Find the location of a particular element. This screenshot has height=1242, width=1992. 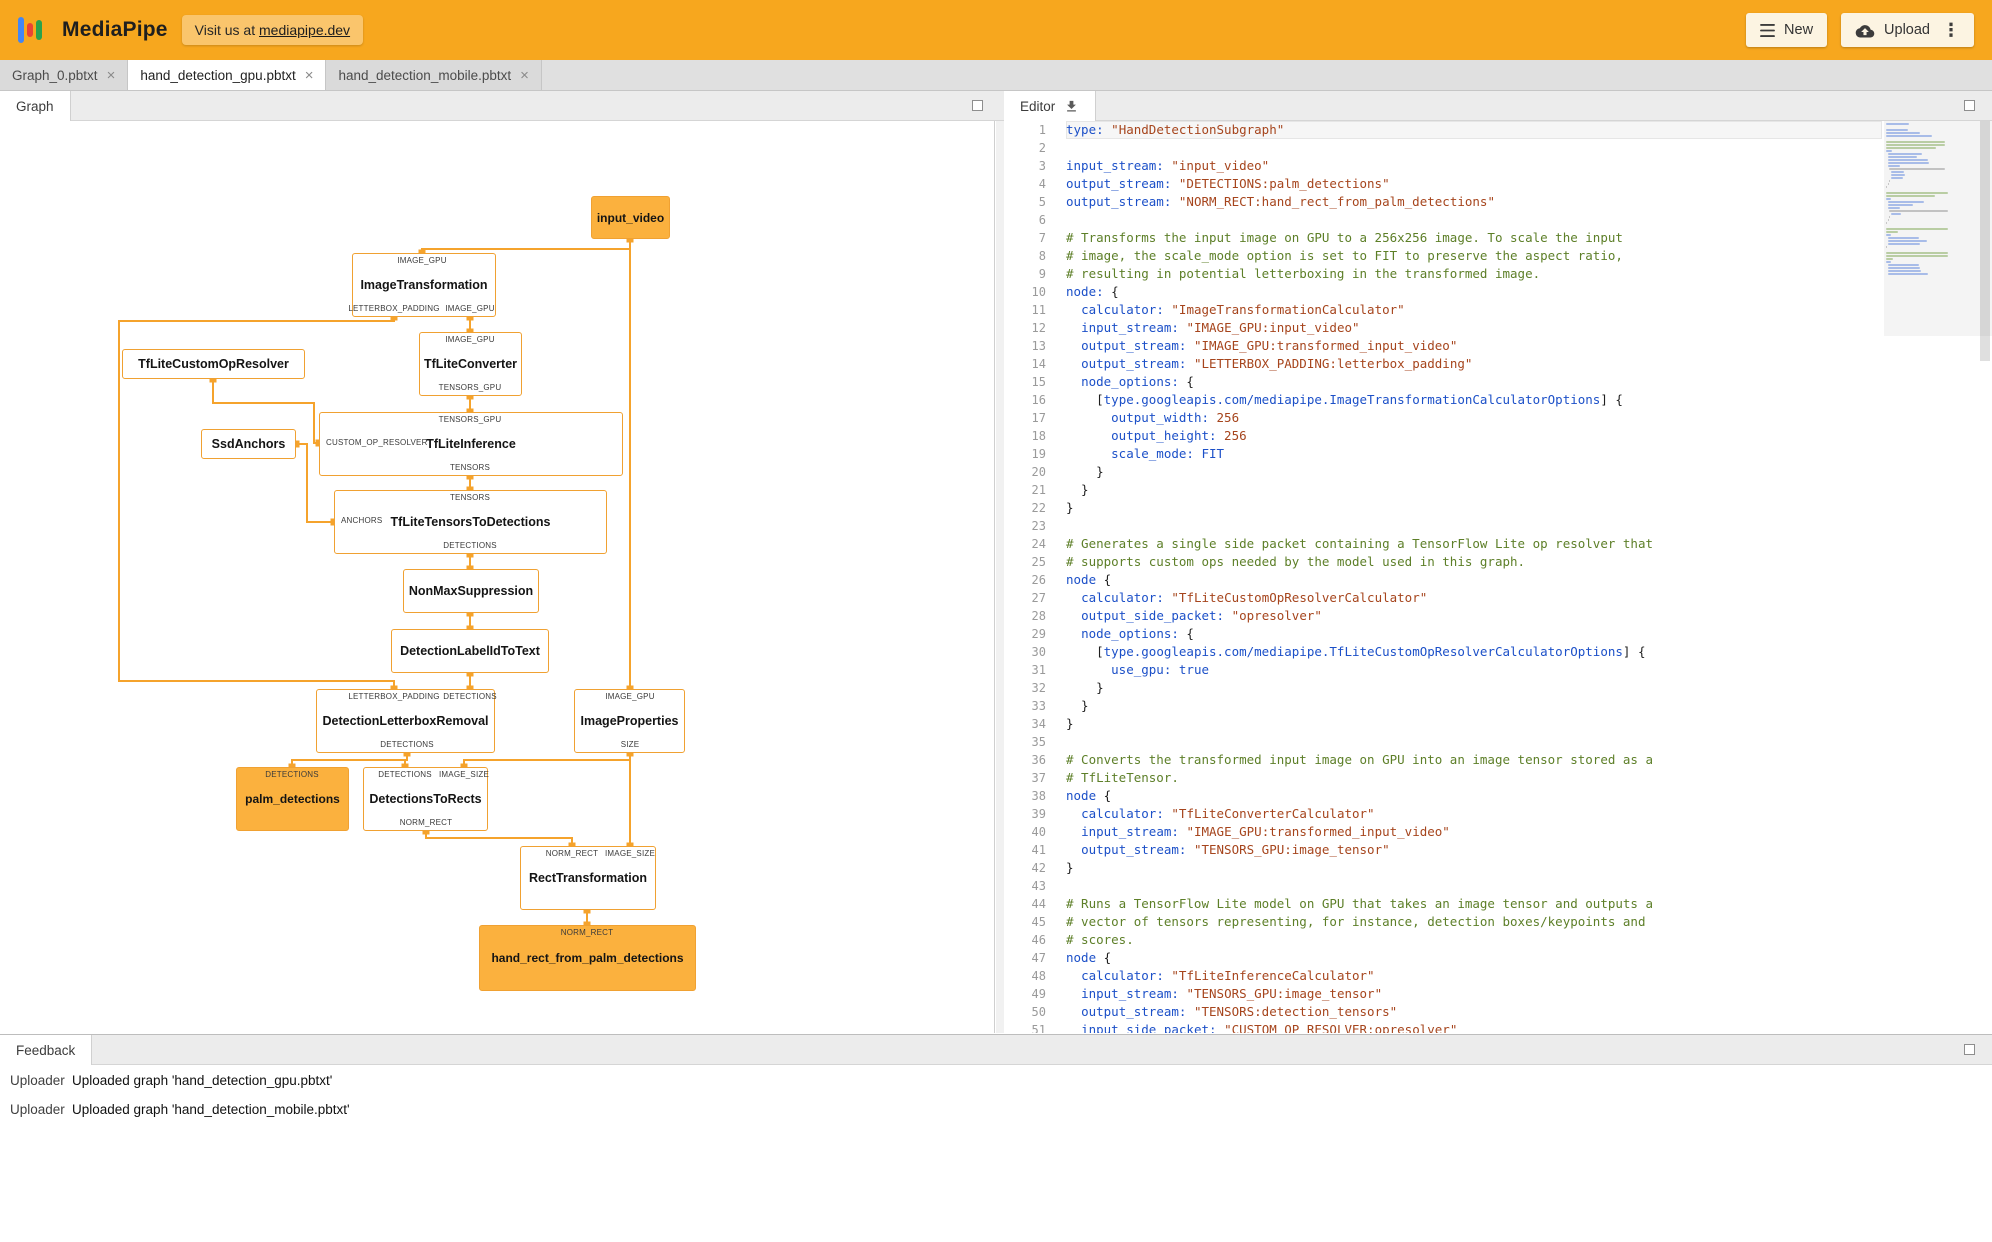

line-number: 27 is located at coordinates (1038, 598).